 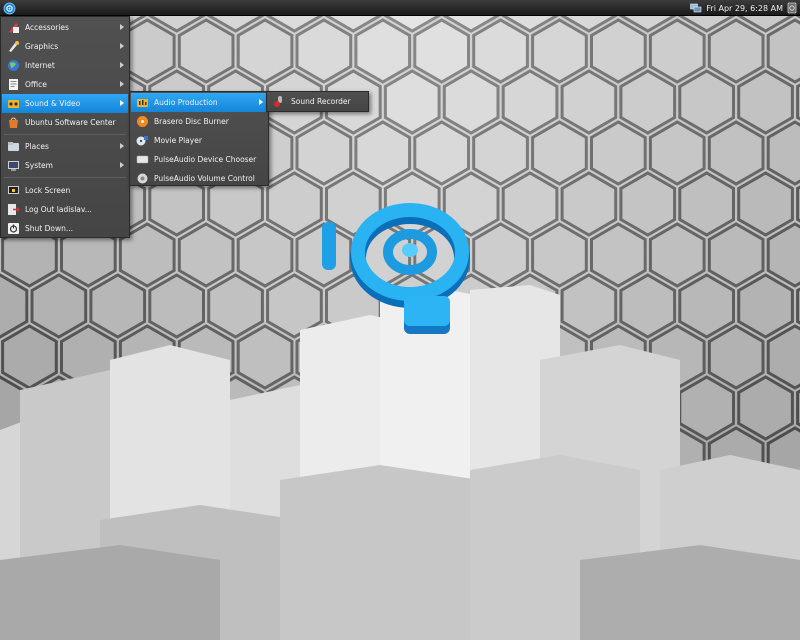 I want to click on menu-item-label: Office, so click(x=36, y=84).